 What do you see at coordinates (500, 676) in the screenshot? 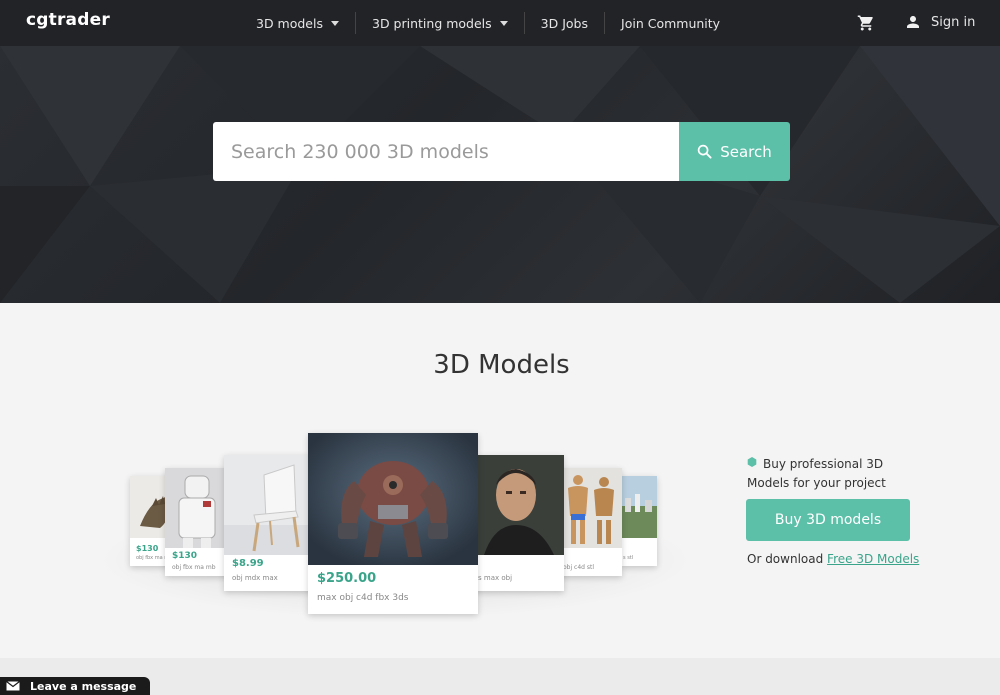
I see `next-section-strip` at bounding box center [500, 676].